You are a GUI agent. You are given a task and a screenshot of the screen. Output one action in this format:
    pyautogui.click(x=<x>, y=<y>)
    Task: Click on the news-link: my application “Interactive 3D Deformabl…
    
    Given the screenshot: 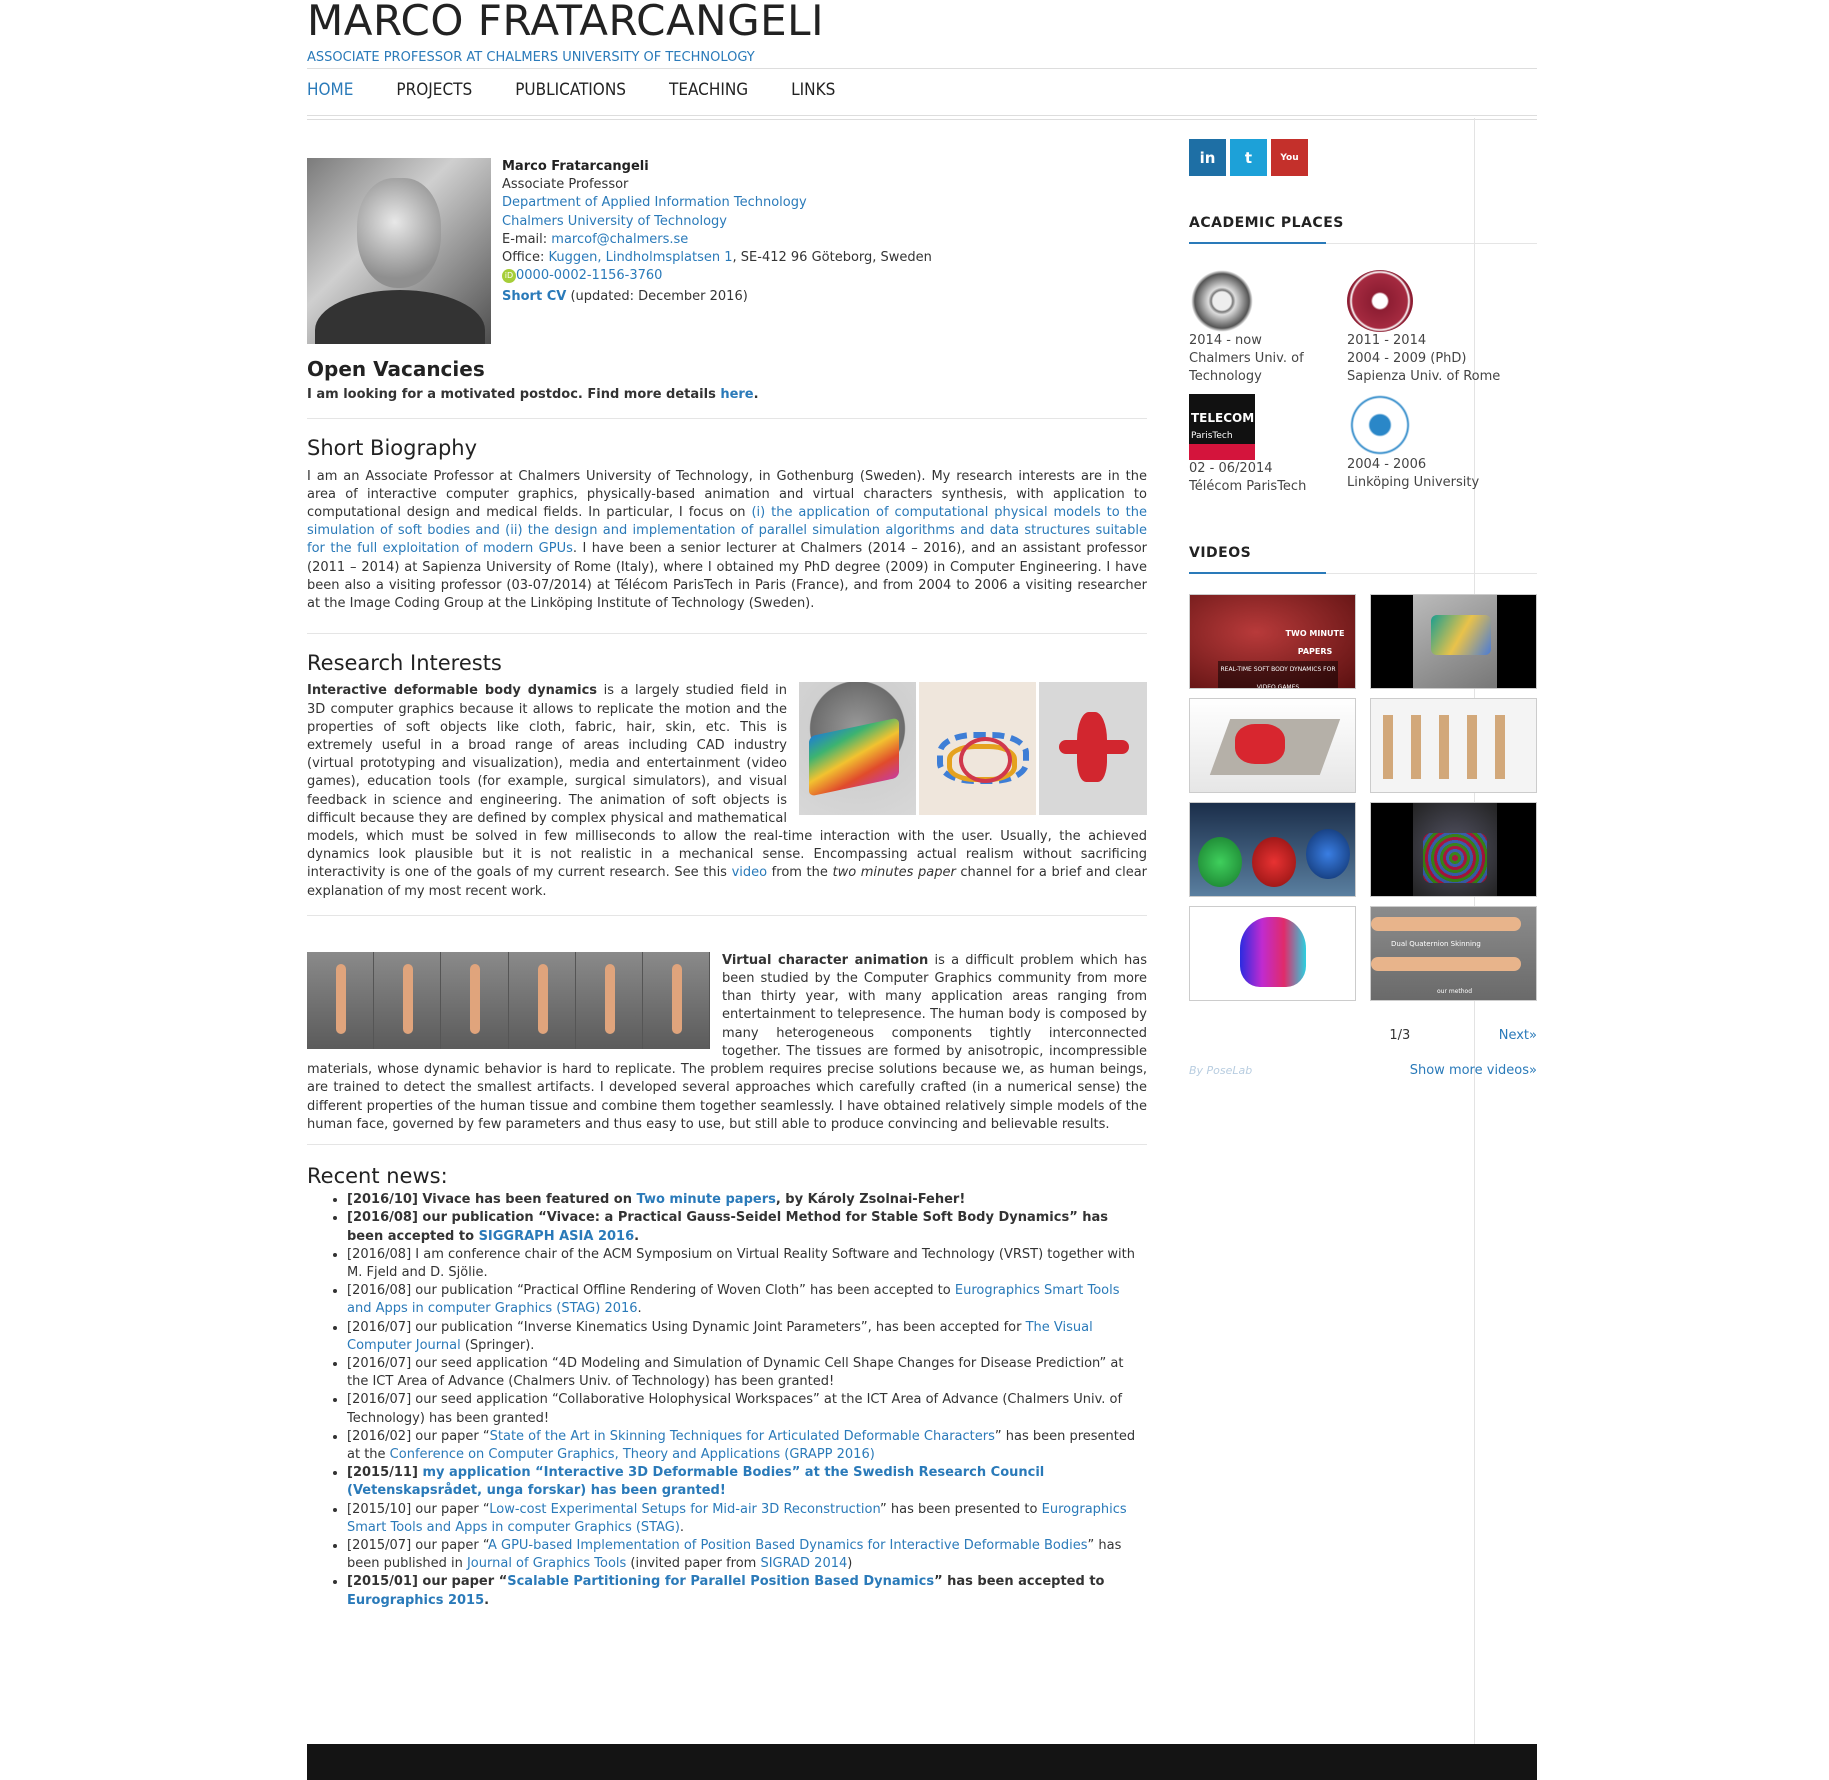 What is the action you would take?
    pyautogui.click(x=695, y=1481)
    